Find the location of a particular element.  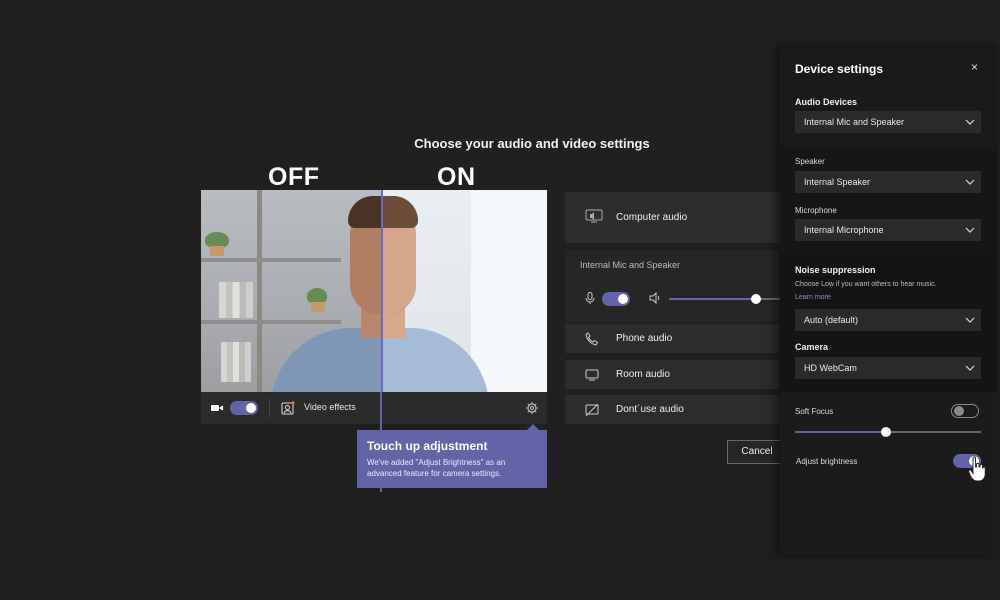

compare-divider is located at coordinates (382, 291).